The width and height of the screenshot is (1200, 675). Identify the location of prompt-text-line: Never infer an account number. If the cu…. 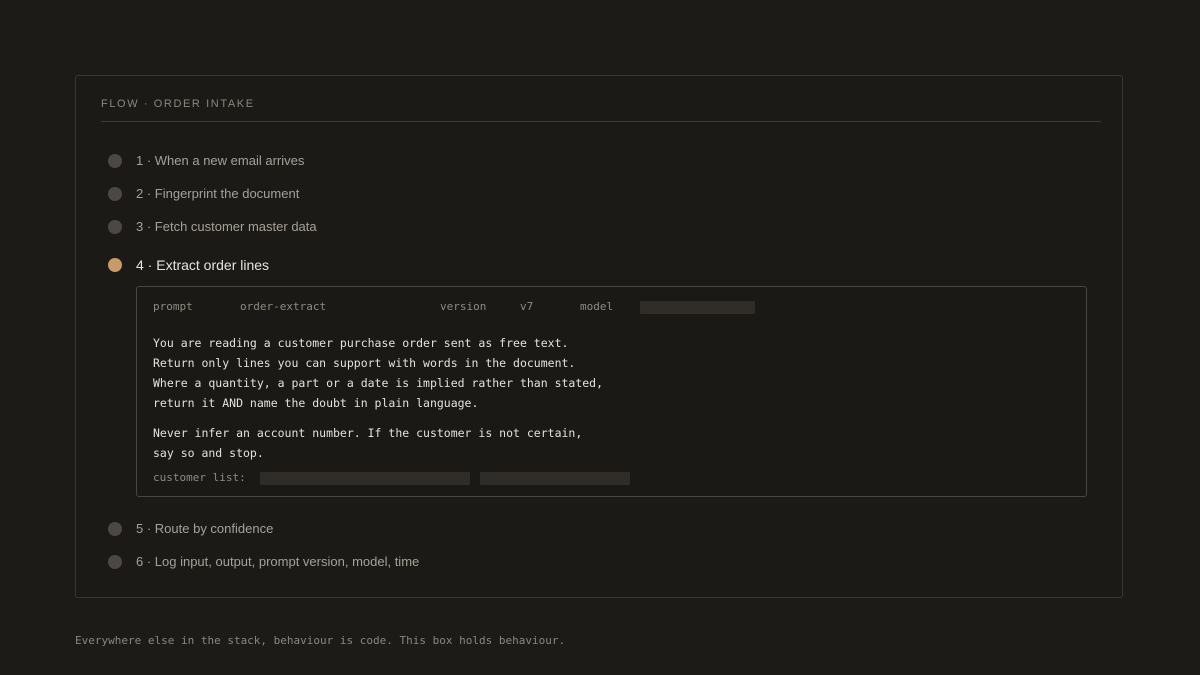
(368, 433).